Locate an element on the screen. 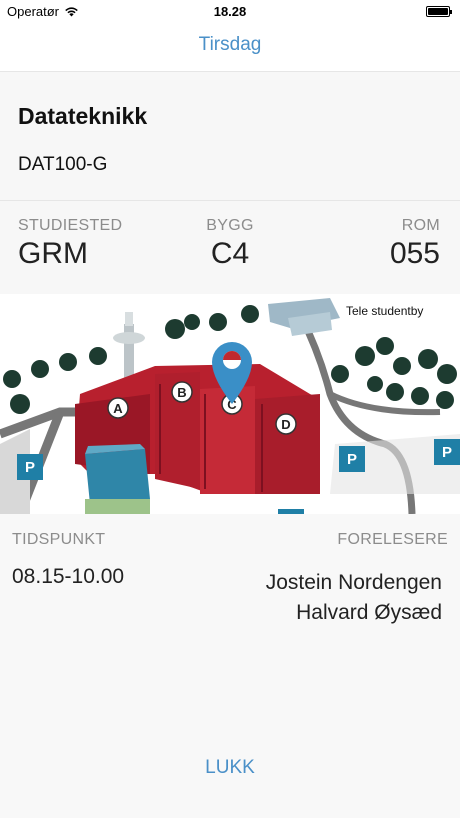 This screenshot has width=460, height=818. building-info: BYGG C4 is located at coordinates (230, 244).